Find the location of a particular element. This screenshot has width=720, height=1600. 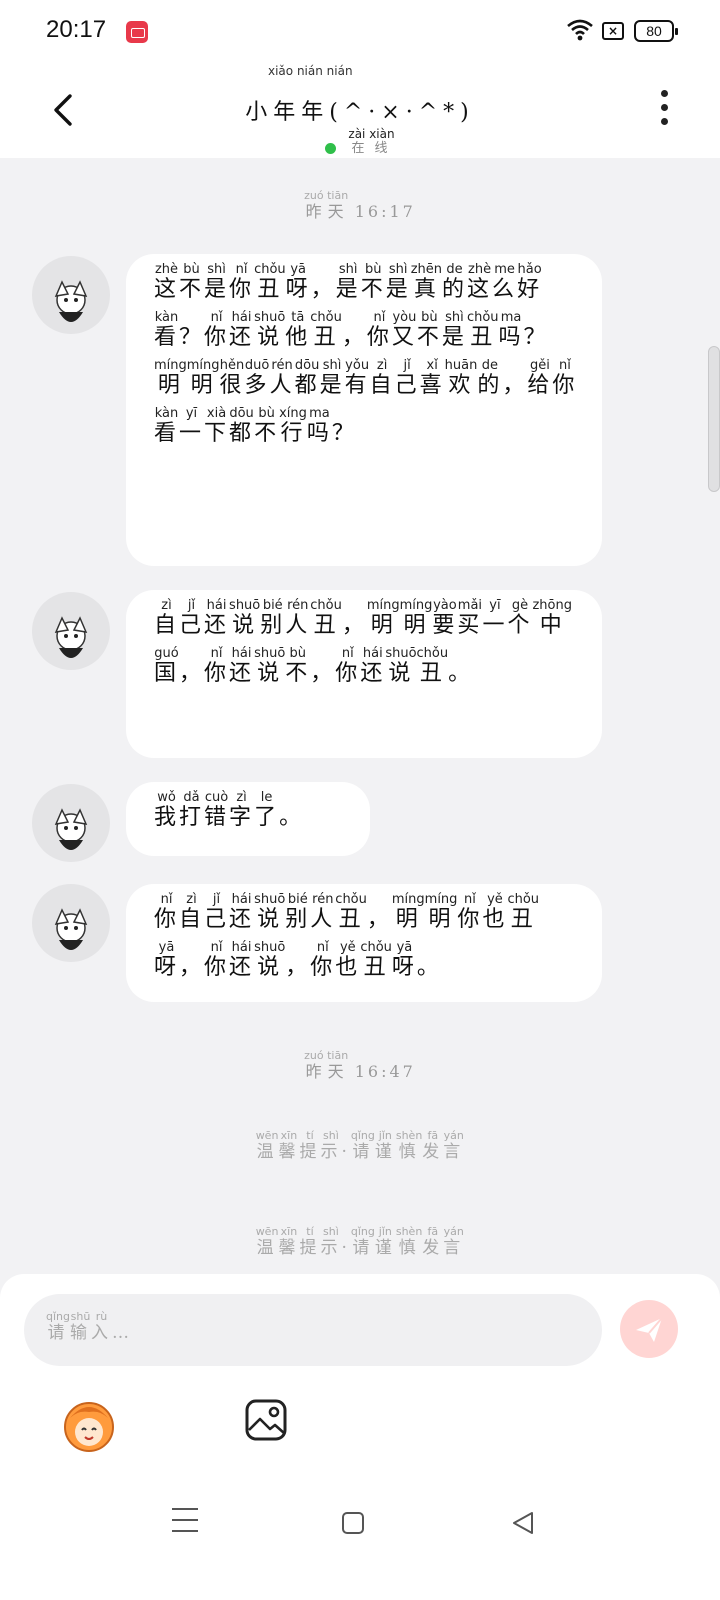

hanzi-char: 么me is located at coordinates (505, 282).